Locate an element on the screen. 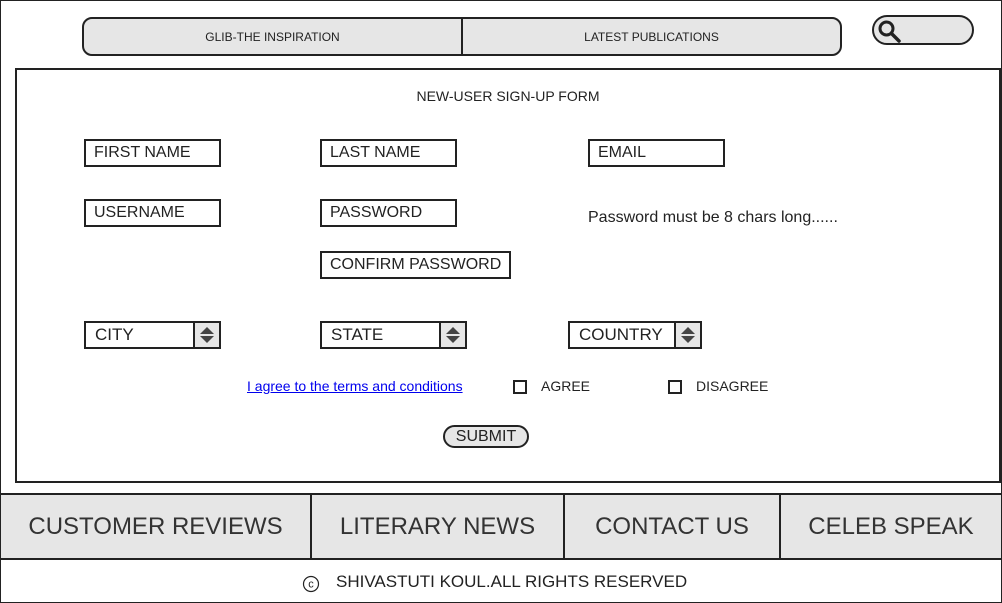 Image resolution: width=1002 pixels, height=603 pixels. country-stepper is located at coordinates (687, 335).